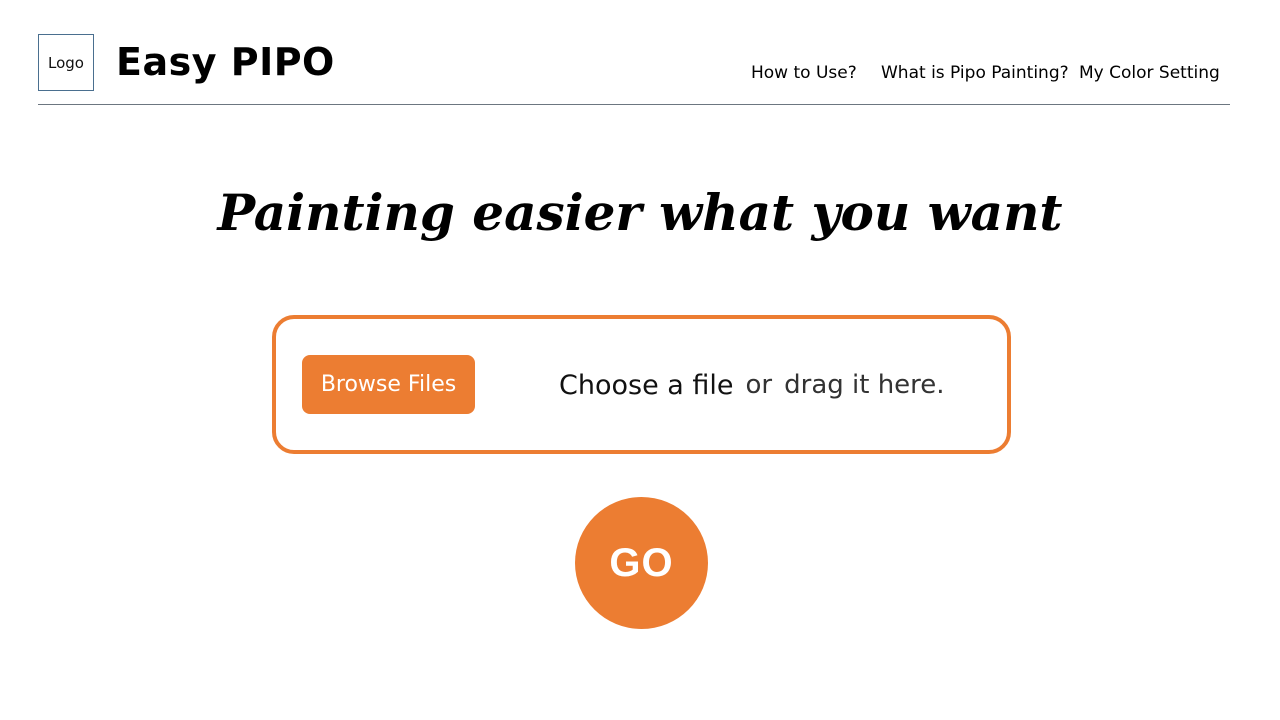 This screenshot has height=720, width=1280. Describe the element at coordinates (975, 73) in the screenshot. I see `nav-what-is-pipo-painting: What is Pipo Painting?` at that location.